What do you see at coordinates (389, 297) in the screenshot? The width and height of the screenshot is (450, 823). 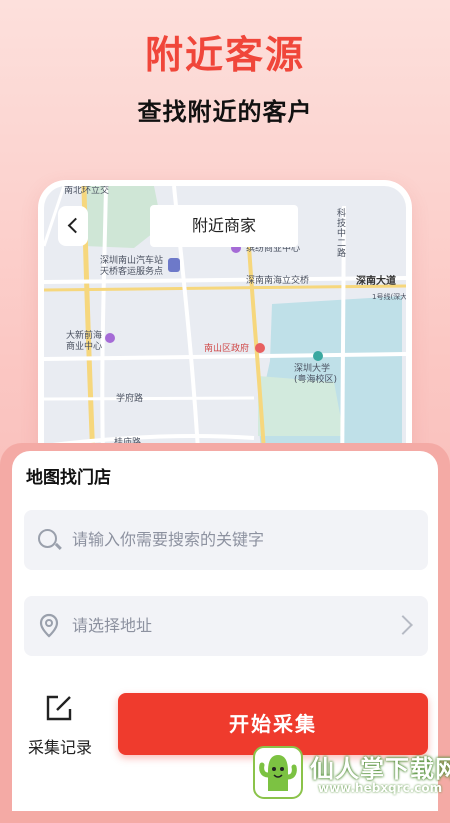 I see `map-label-station: 1号线(深大)` at bounding box center [389, 297].